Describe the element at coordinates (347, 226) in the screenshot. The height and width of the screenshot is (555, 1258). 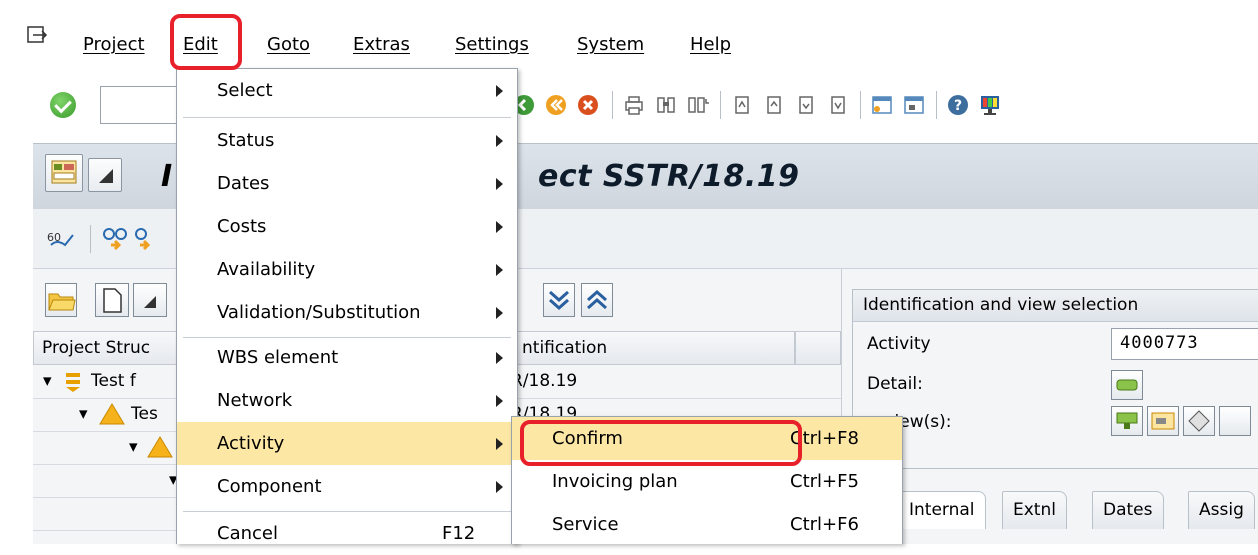
I see `menu-item-costs: Costs` at that location.